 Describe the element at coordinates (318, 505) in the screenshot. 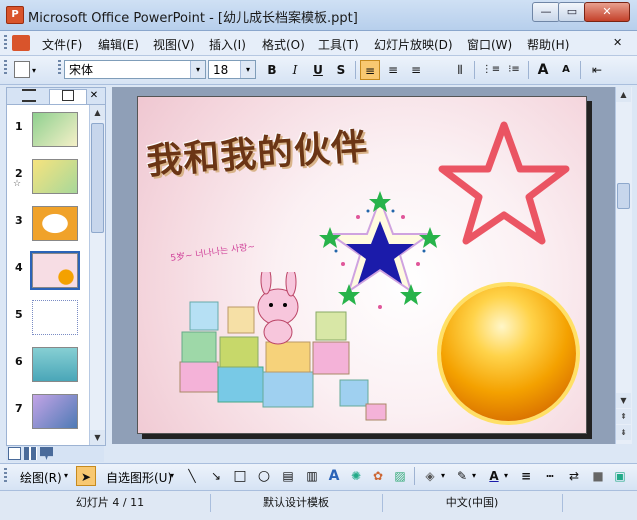

I see `status-bar: 幻灯片 4 / 11 默认设计模板 中文(中国)` at that location.